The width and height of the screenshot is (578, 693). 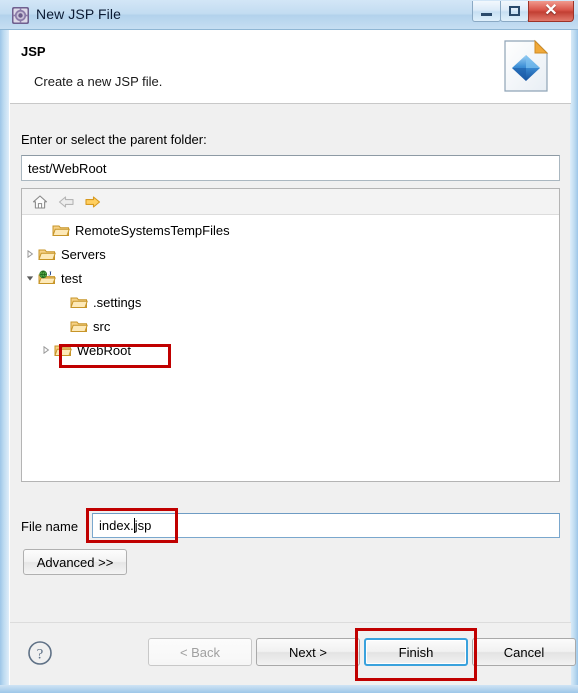 I want to click on help-icon: ?, so click(x=40, y=653).